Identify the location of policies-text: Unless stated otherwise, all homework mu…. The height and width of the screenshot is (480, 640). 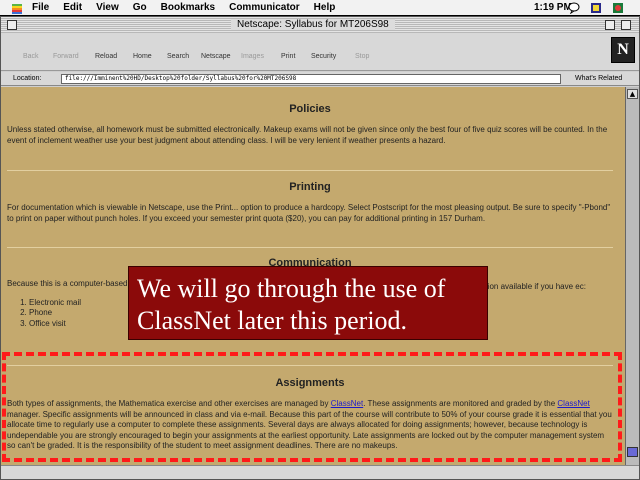
(307, 135).